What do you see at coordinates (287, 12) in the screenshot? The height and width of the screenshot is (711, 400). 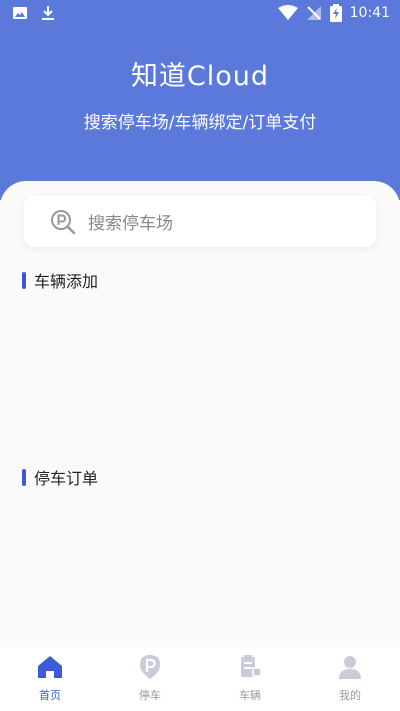 I see `wifi-icon` at bounding box center [287, 12].